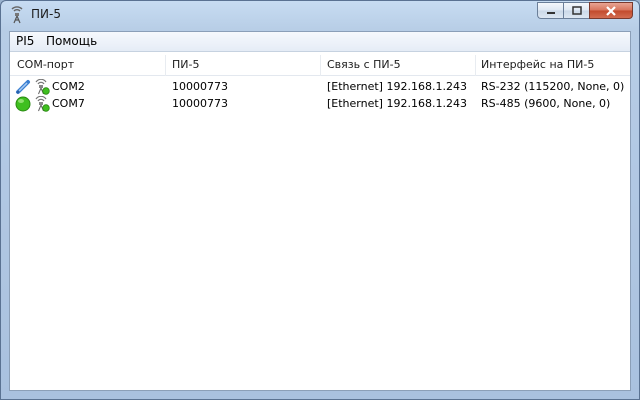  I want to click on menu-help: Помощь, so click(71, 41).